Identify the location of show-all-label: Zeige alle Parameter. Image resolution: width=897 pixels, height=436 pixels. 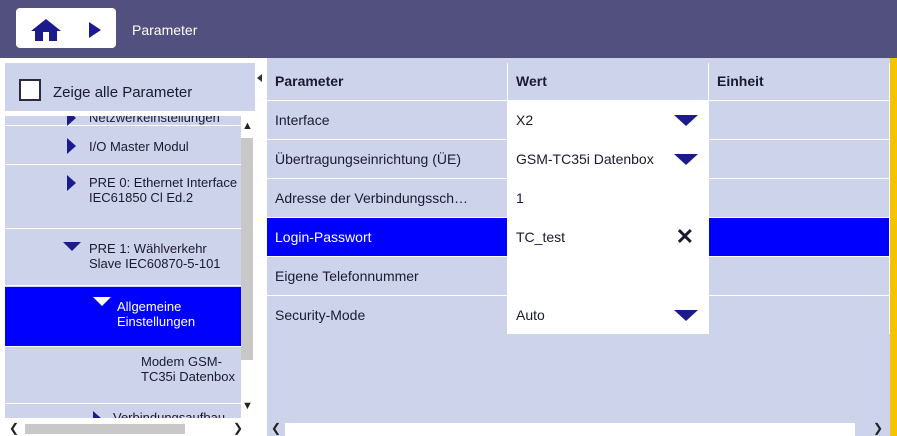
(123, 92).